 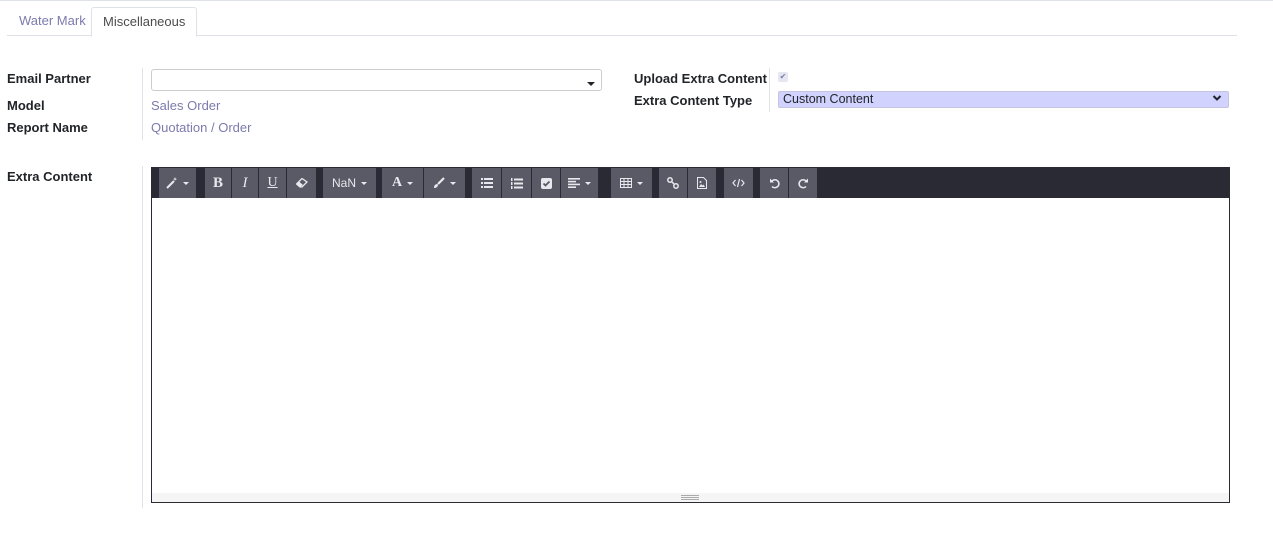 I want to click on check-icon: ✔, so click(x=783, y=76).